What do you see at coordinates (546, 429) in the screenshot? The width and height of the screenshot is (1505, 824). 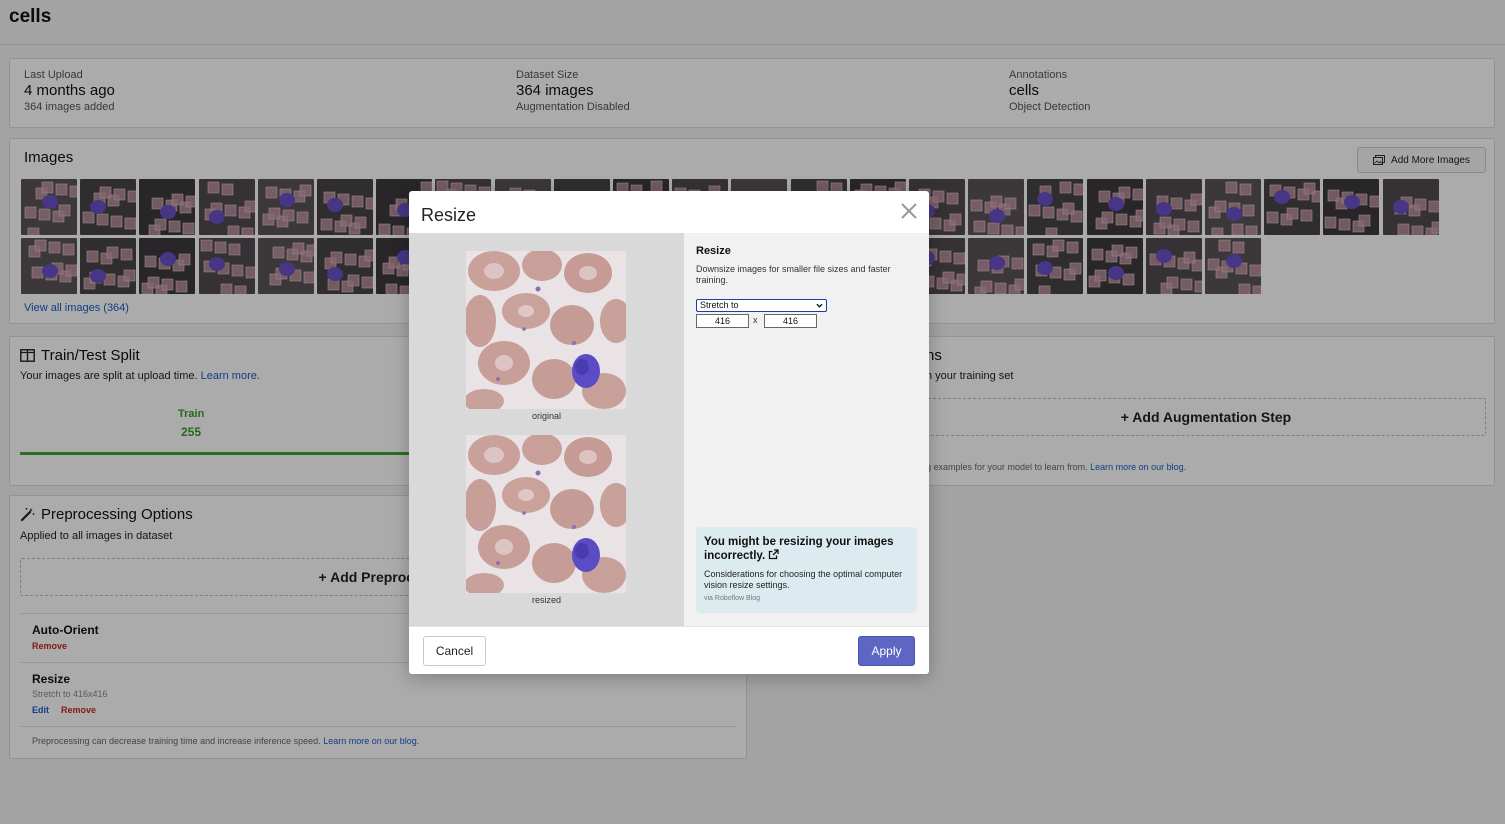 I see `preview-panel: original resized` at bounding box center [546, 429].